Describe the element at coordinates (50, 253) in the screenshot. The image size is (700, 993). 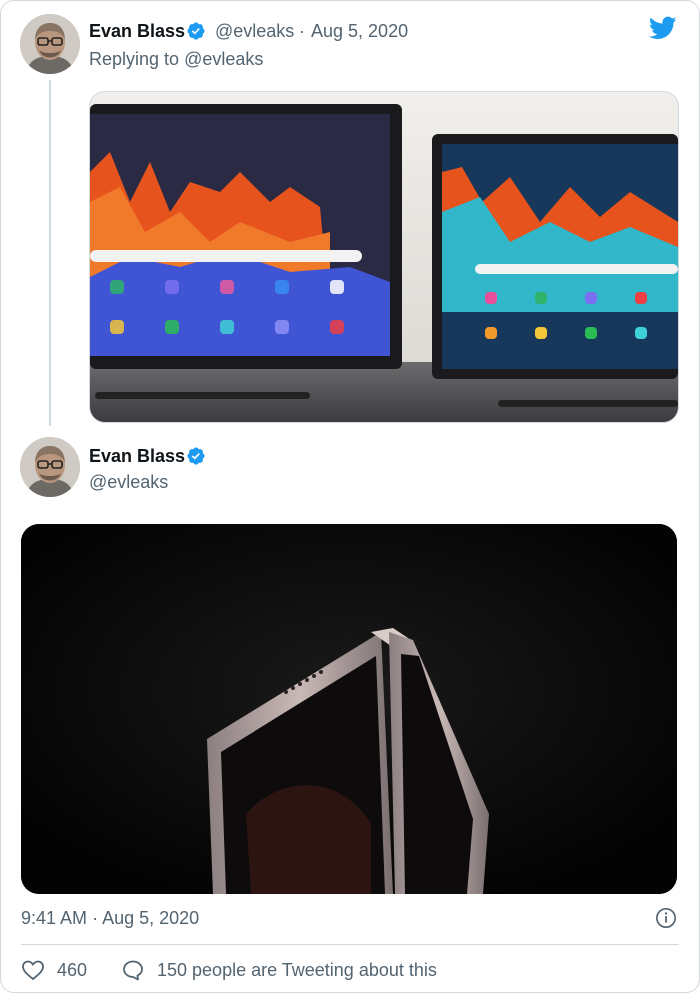
I see `thread-line` at that location.